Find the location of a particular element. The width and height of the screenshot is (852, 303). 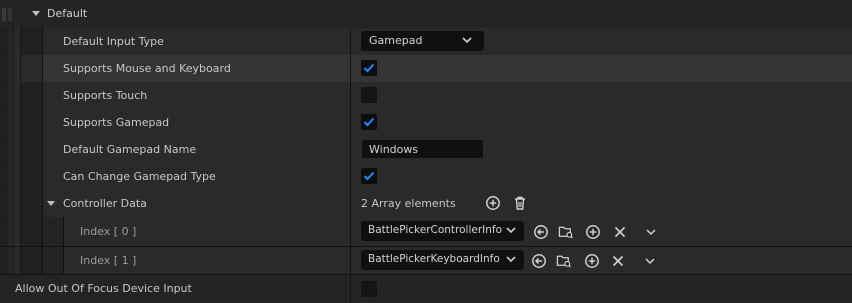

supports-touch-checkbox is located at coordinates (369, 95).